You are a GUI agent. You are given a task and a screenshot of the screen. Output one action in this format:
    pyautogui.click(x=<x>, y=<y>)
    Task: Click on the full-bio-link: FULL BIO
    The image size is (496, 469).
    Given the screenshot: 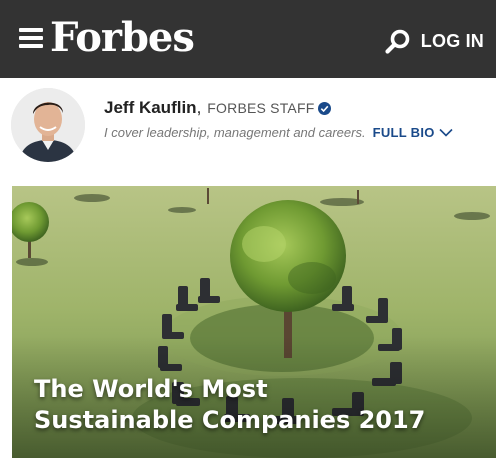 What is the action you would take?
    pyautogui.click(x=413, y=132)
    